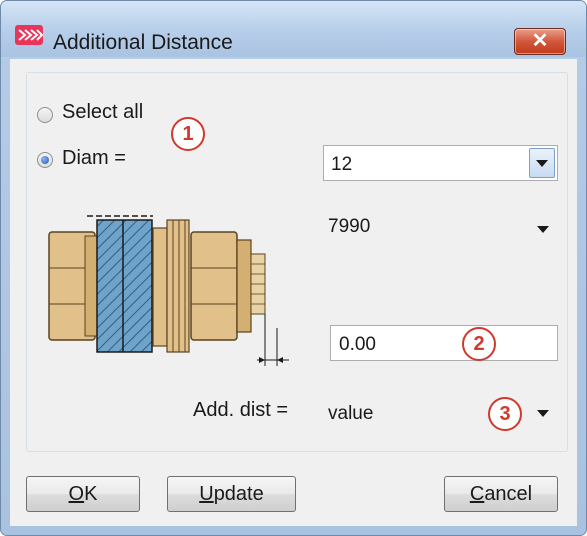 This screenshot has width=587, height=536. What do you see at coordinates (444, 343) in the screenshot?
I see `distance-input: 0.00` at bounding box center [444, 343].